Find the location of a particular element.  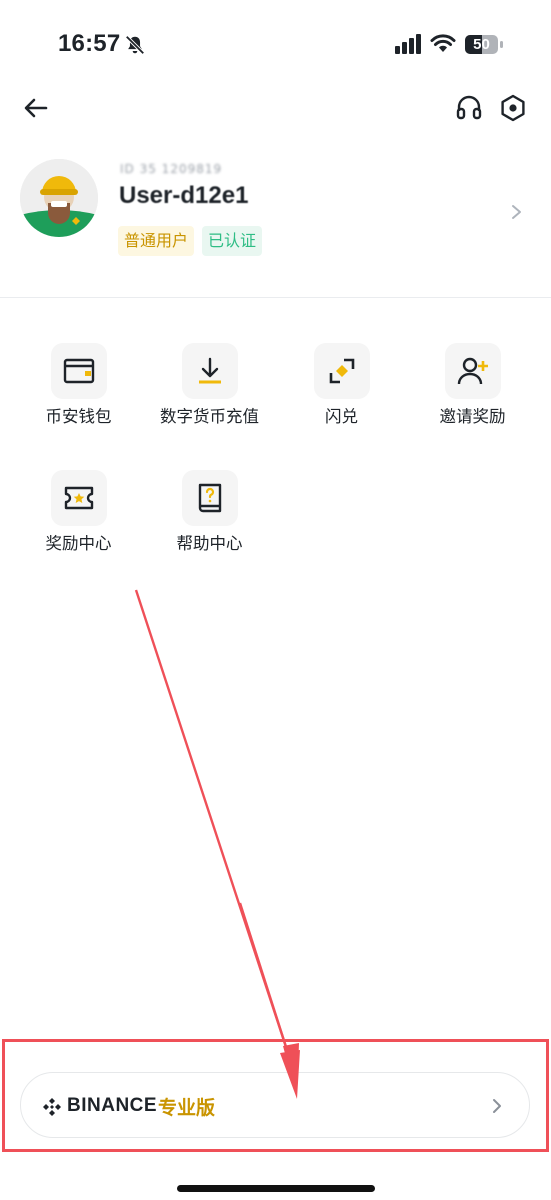

avatar is located at coordinates (59, 198).